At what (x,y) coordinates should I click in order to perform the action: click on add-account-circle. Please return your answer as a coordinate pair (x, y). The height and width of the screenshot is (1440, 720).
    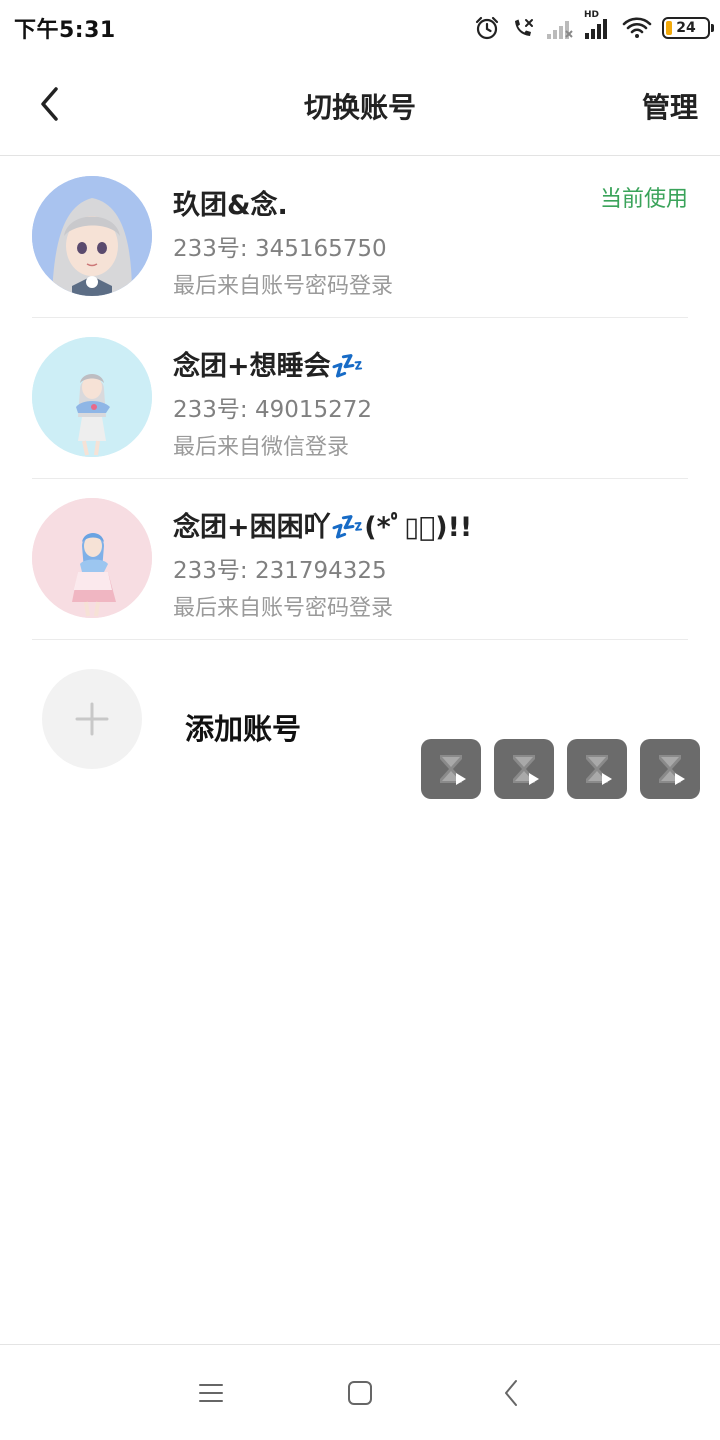
    Looking at the image, I should click on (92, 719).